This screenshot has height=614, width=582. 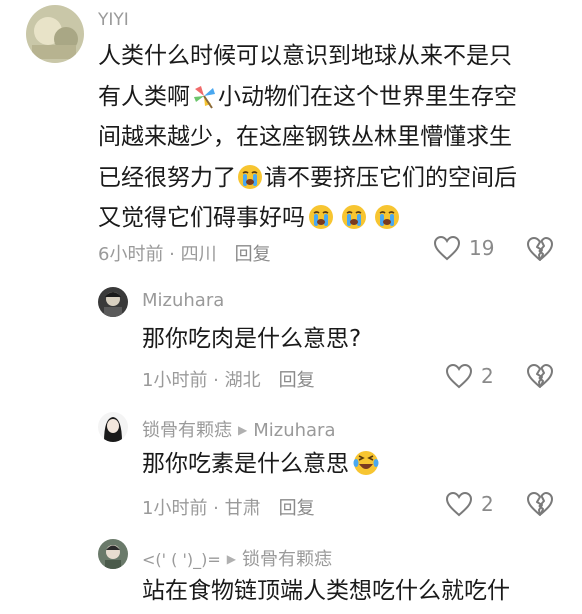 What do you see at coordinates (183, 300) in the screenshot?
I see `username: Mizuhara` at bounding box center [183, 300].